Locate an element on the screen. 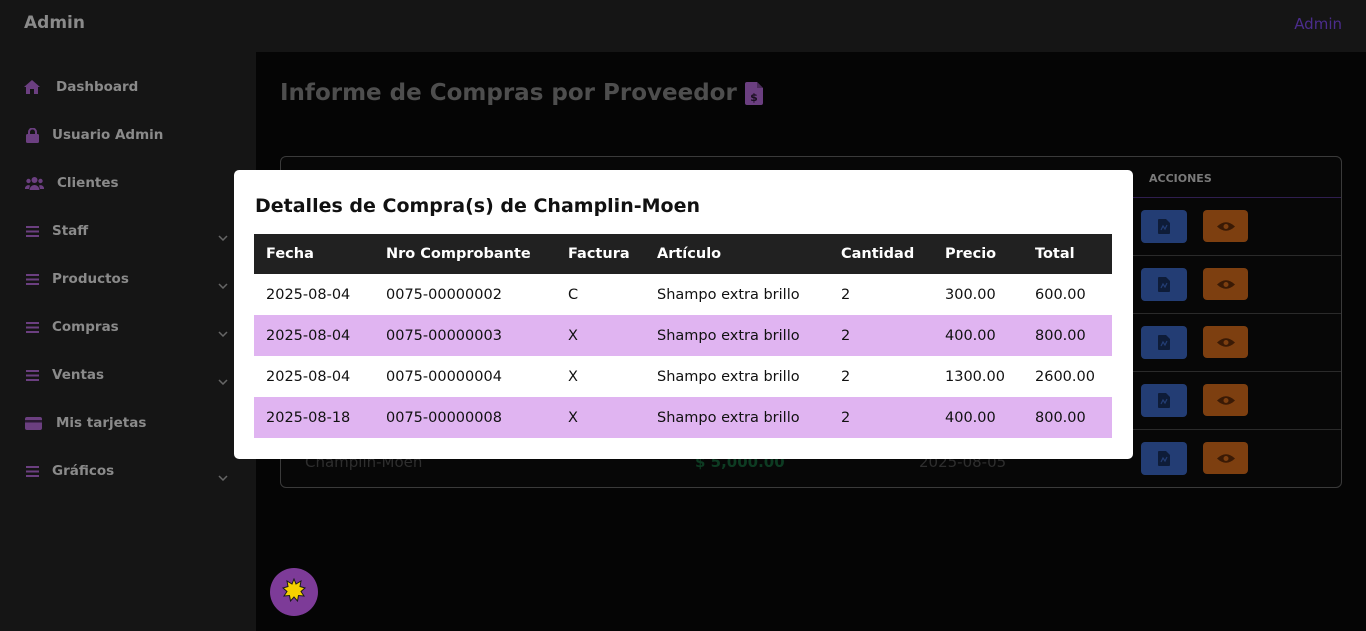 This screenshot has width=1366, height=631. sidebar-item-compras: Compras is located at coordinates (128, 327).